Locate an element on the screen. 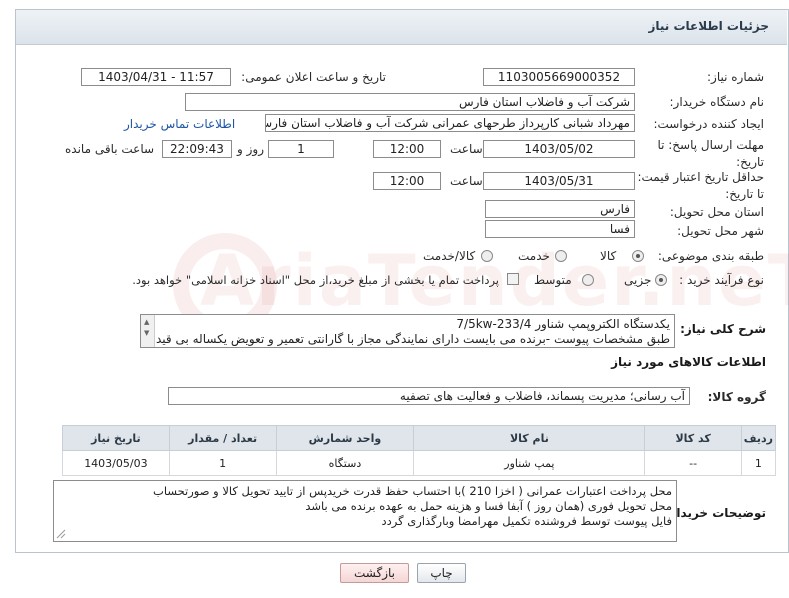 This screenshot has width=789, height=598. city-label: شهر محل تحویل: is located at coordinates (720, 231).